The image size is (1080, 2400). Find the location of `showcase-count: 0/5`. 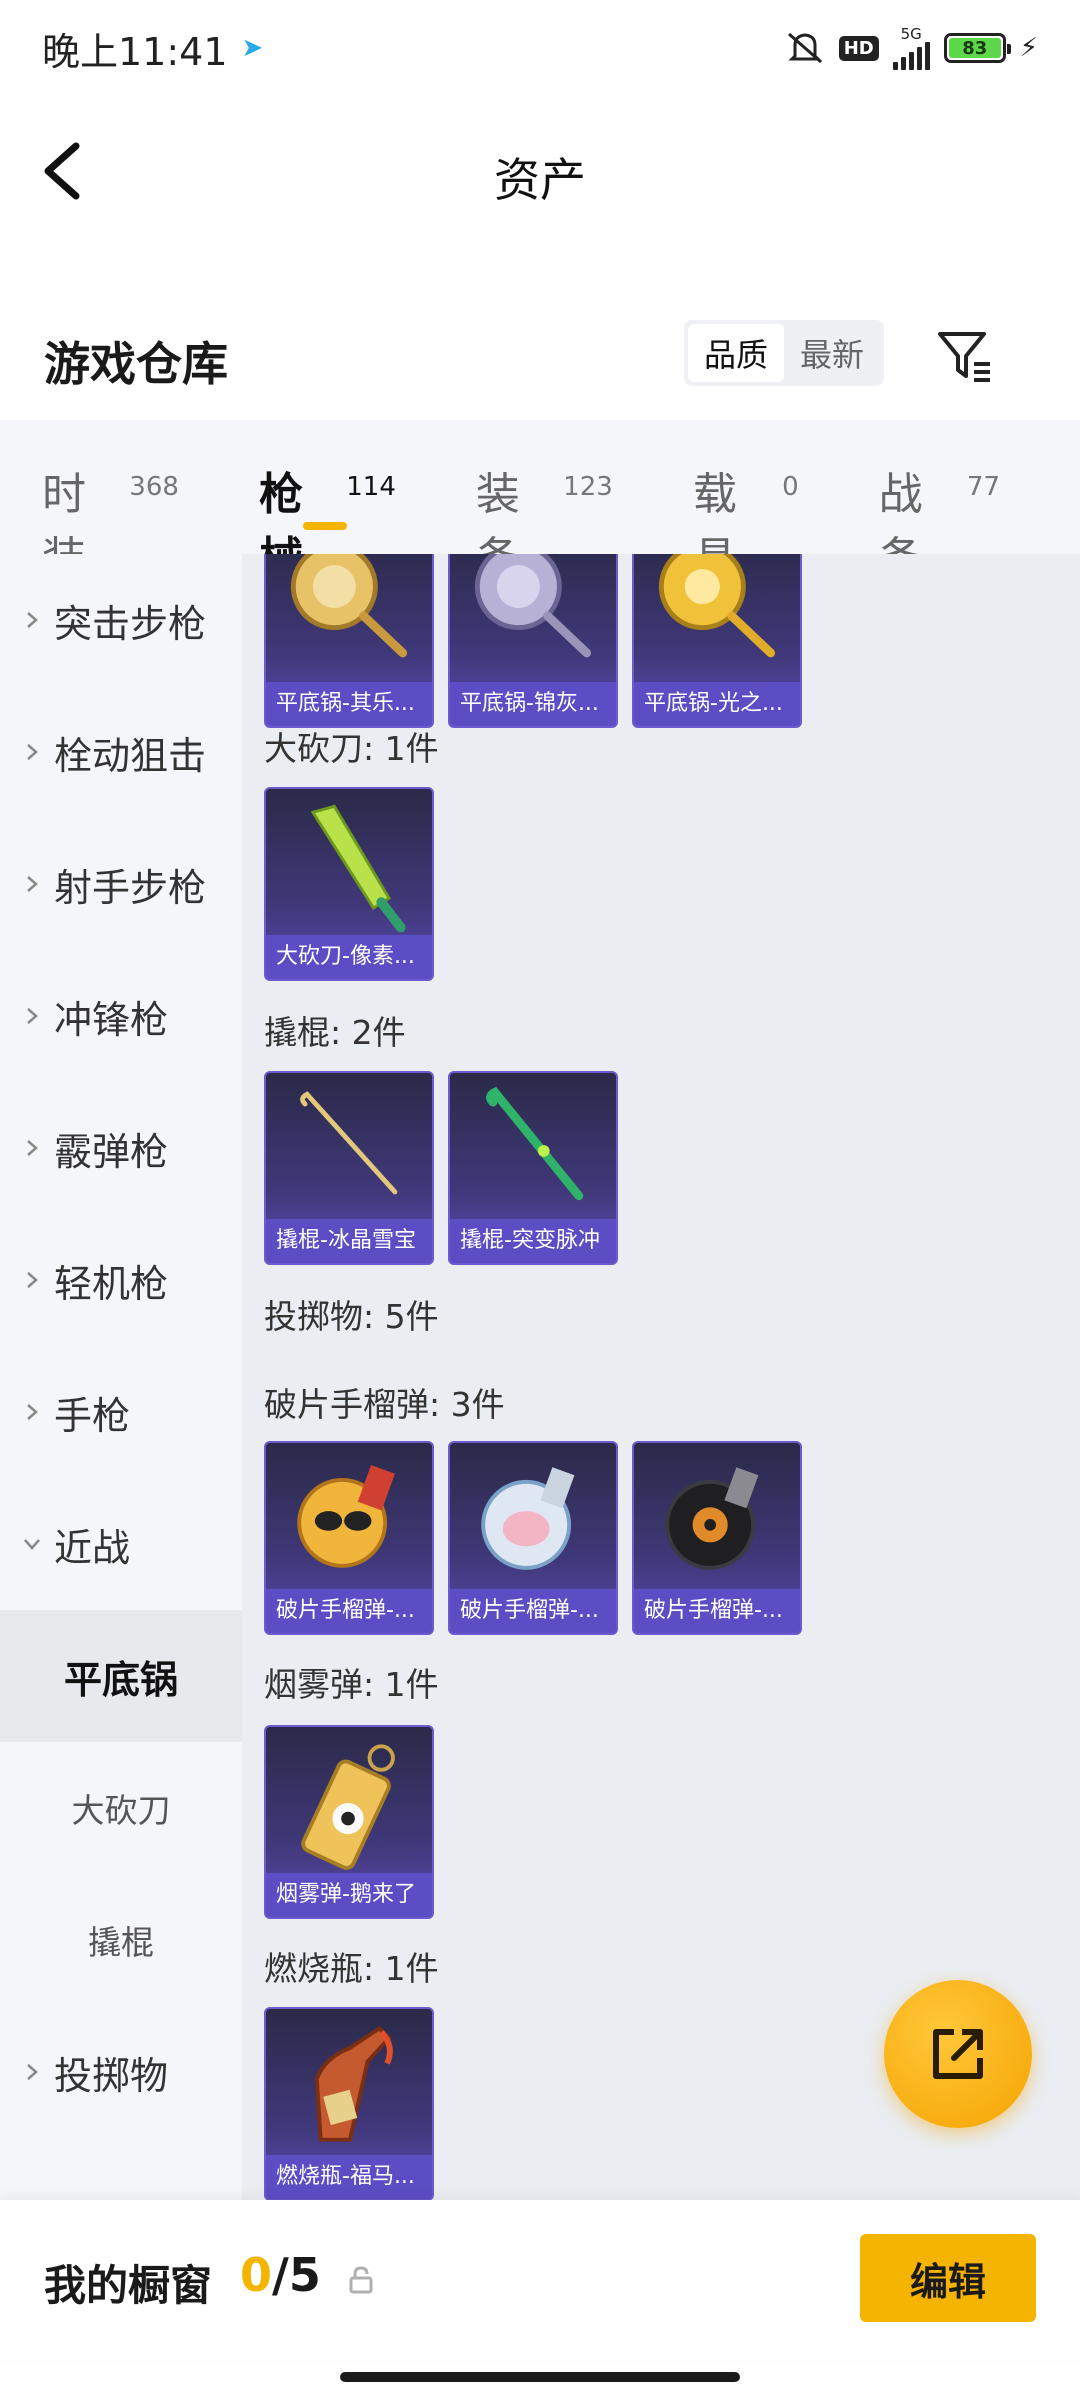

showcase-count: 0/5 is located at coordinates (280, 2275).